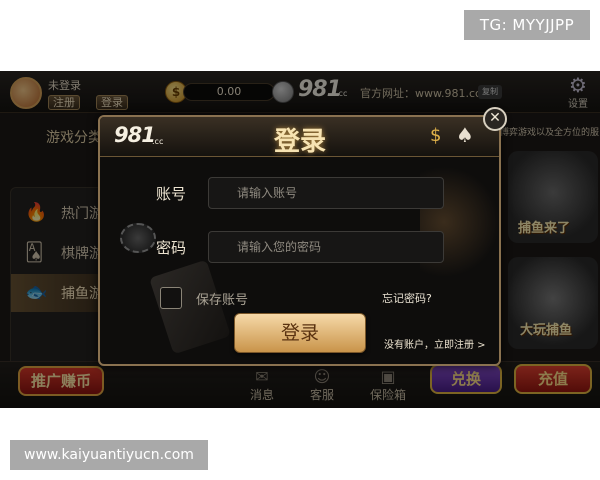 The width and height of the screenshot is (600, 480). What do you see at coordinates (527, 25) in the screenshot?
I see `telegram-watermark: TG: MYYJJPP` at bounding box center [527, 25].